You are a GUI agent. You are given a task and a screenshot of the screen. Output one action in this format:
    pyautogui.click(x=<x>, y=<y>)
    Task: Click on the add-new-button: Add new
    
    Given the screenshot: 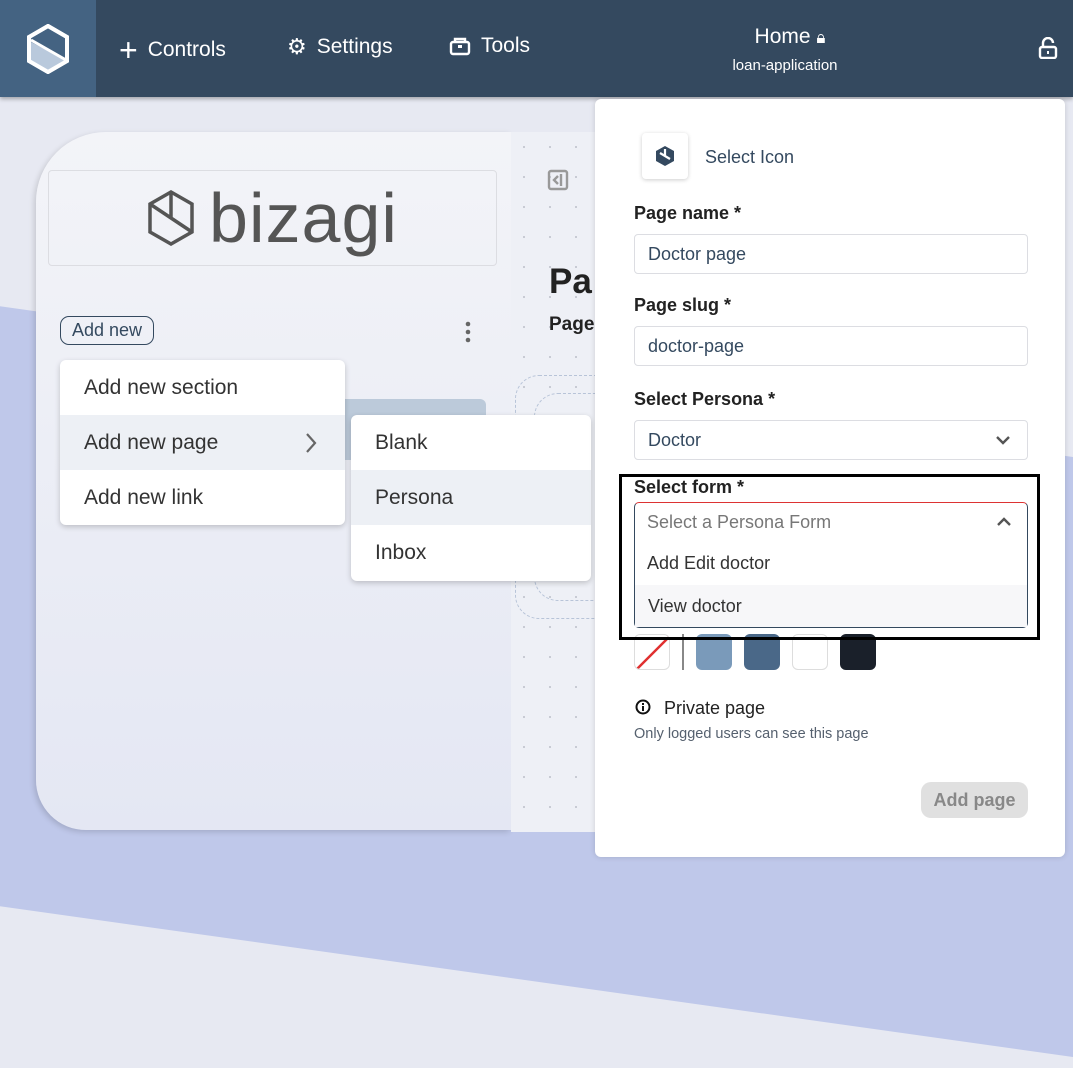 What is the action you would take?
    pyautogui.click(x=107, y=330)
    